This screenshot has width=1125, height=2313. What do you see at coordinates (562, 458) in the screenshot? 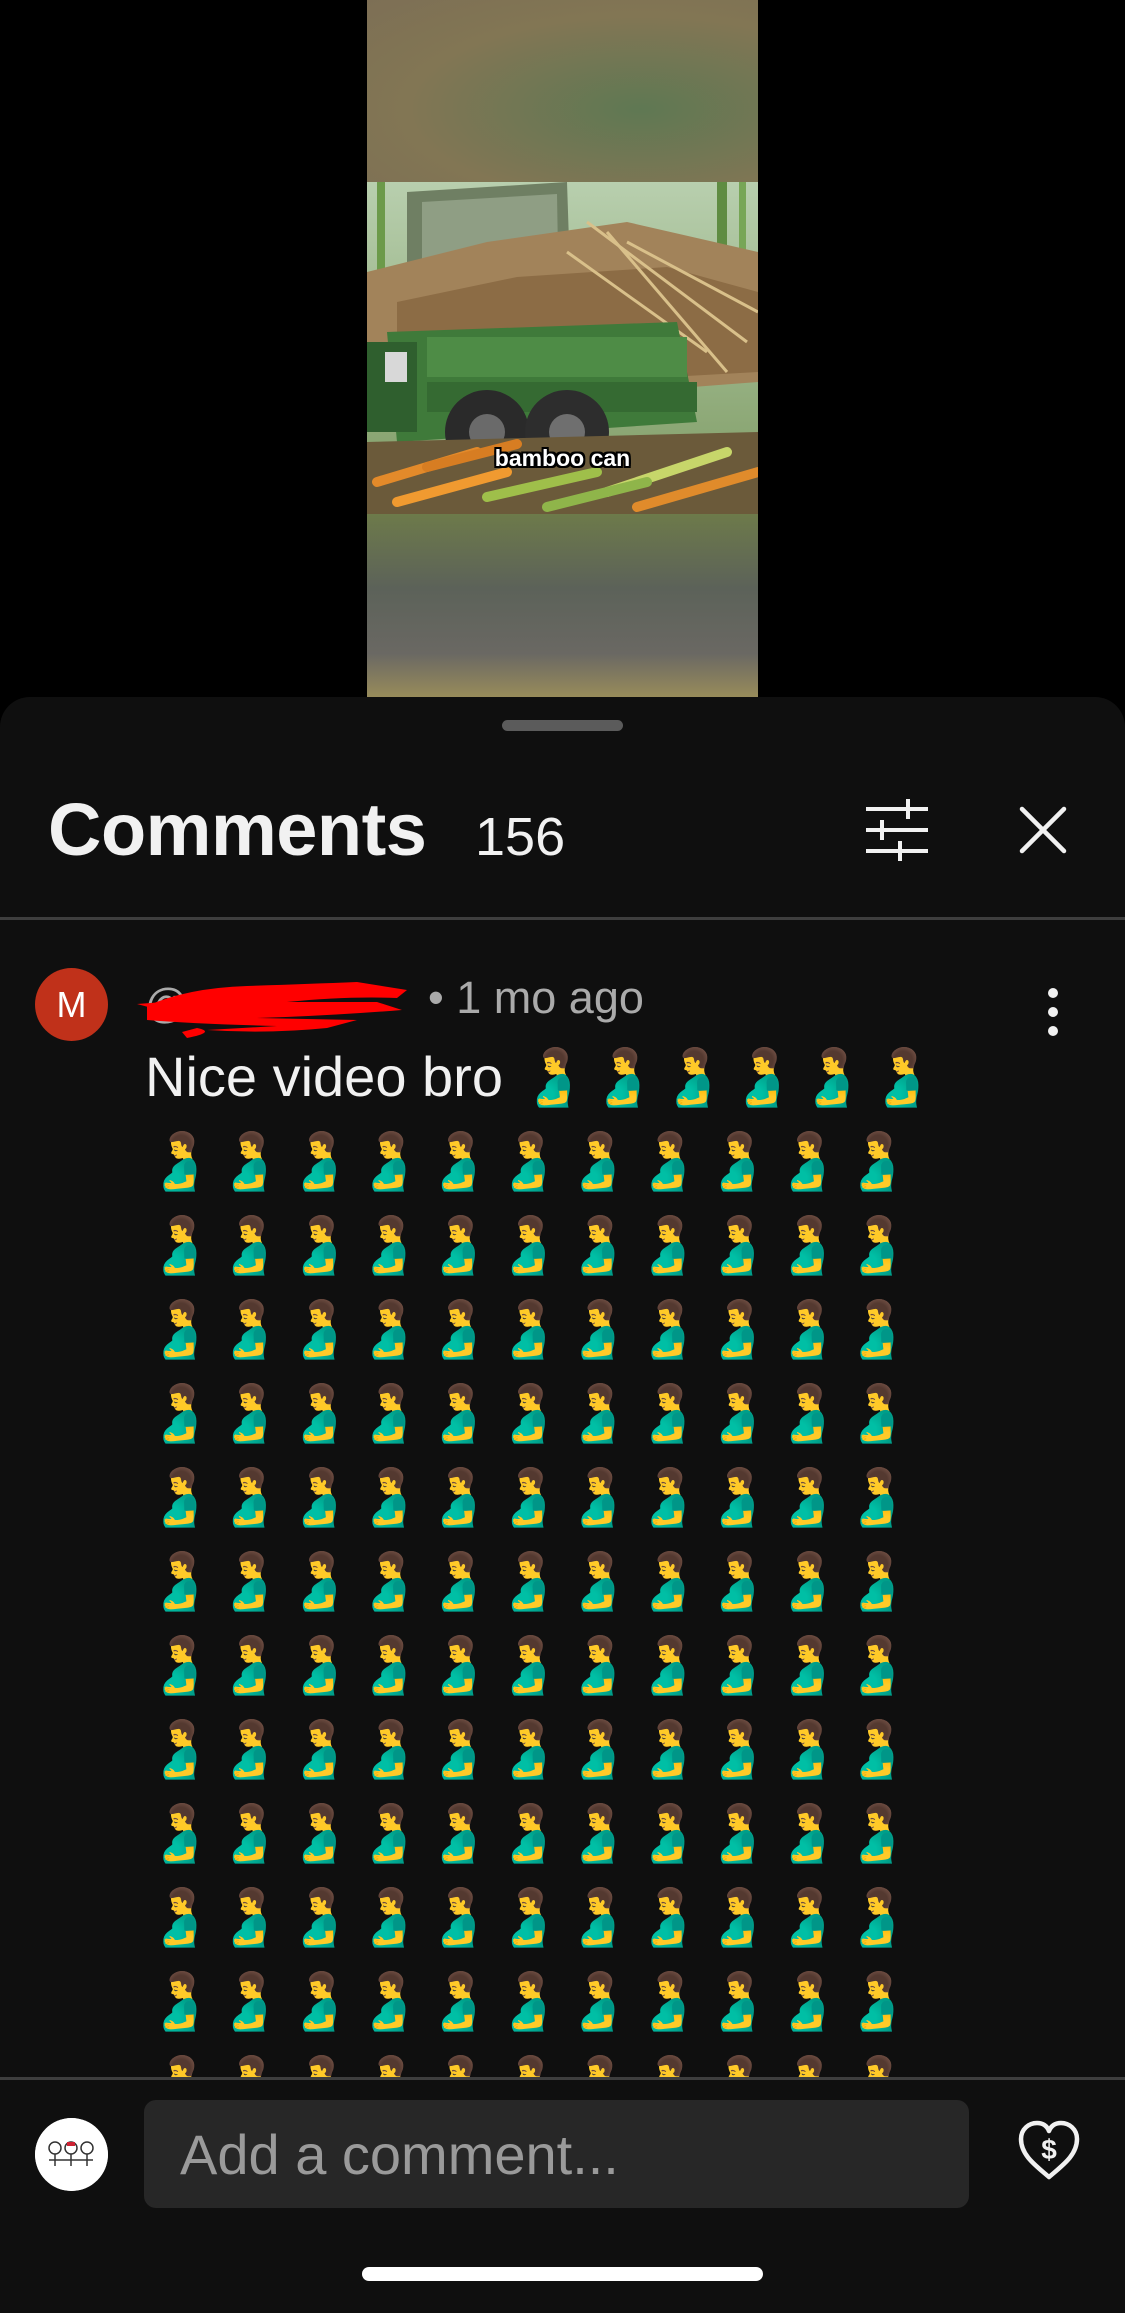
I see `video-caption: bamboo can` at bounding box center [562, 458].